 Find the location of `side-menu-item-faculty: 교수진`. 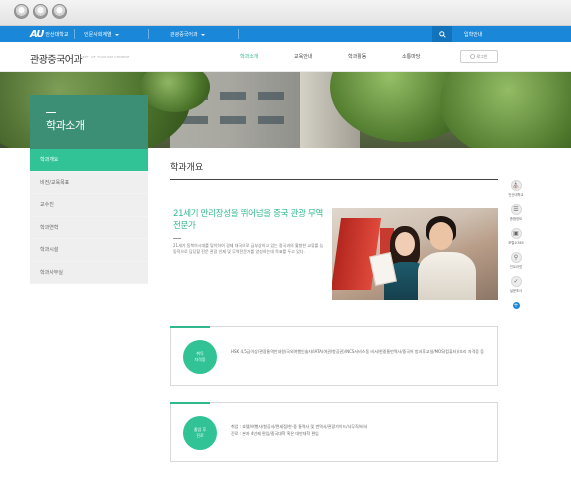

side-menu-item-faculty: 교수진 is located at coordinates (89, 205).